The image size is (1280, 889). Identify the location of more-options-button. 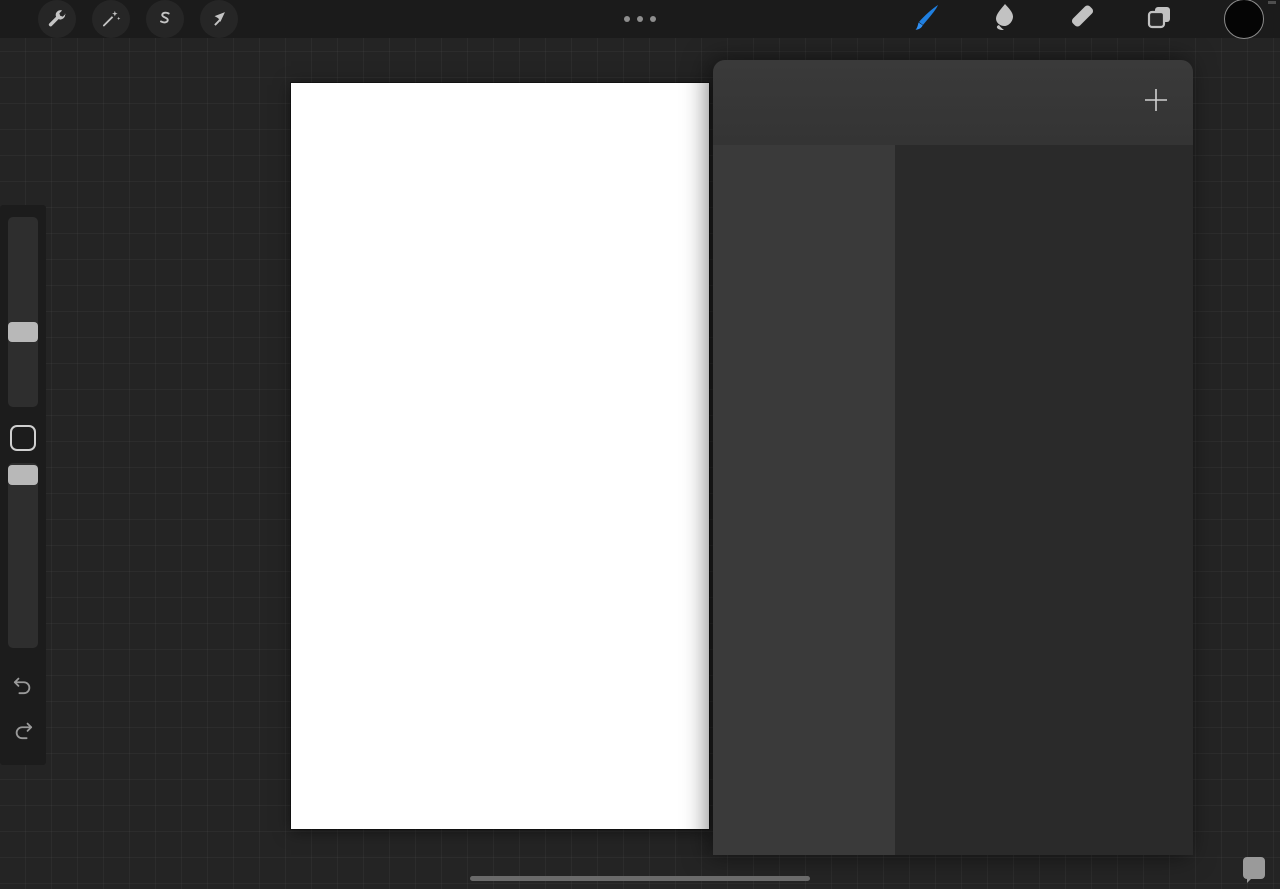
(640, 19).